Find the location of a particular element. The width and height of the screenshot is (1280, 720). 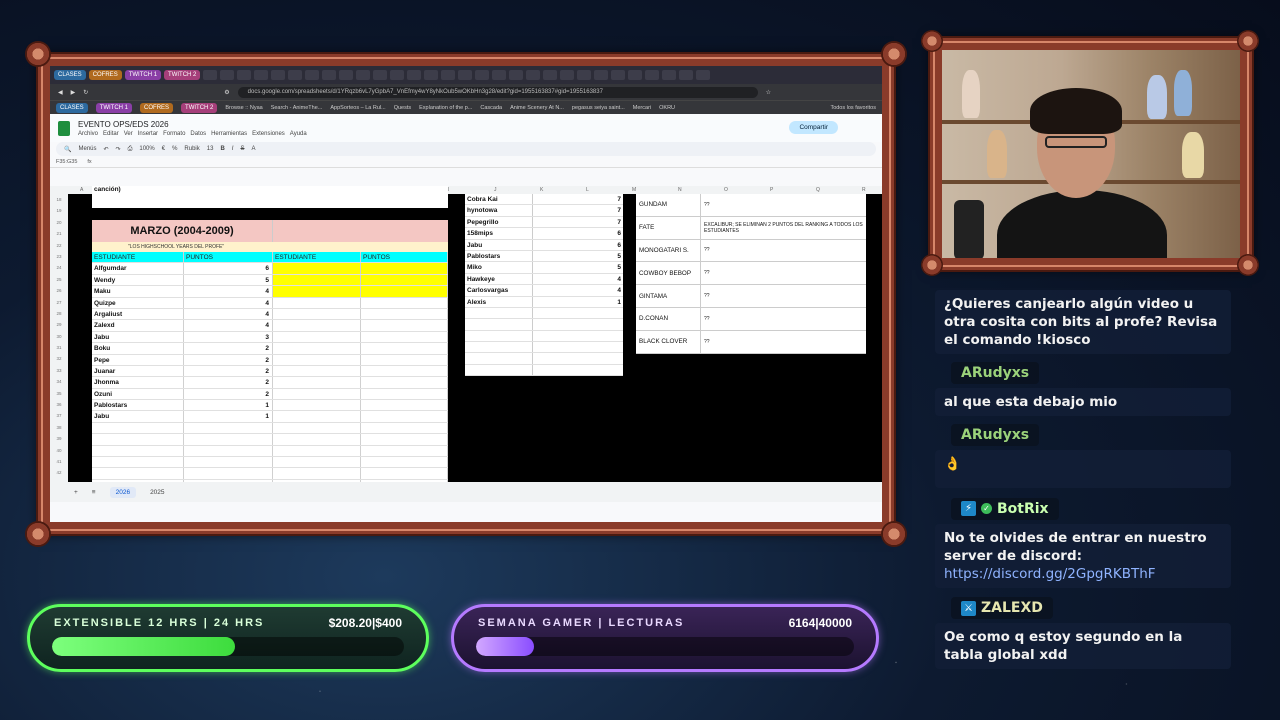

tab-group-clases: CLASES is located at coordinates (70, 75).